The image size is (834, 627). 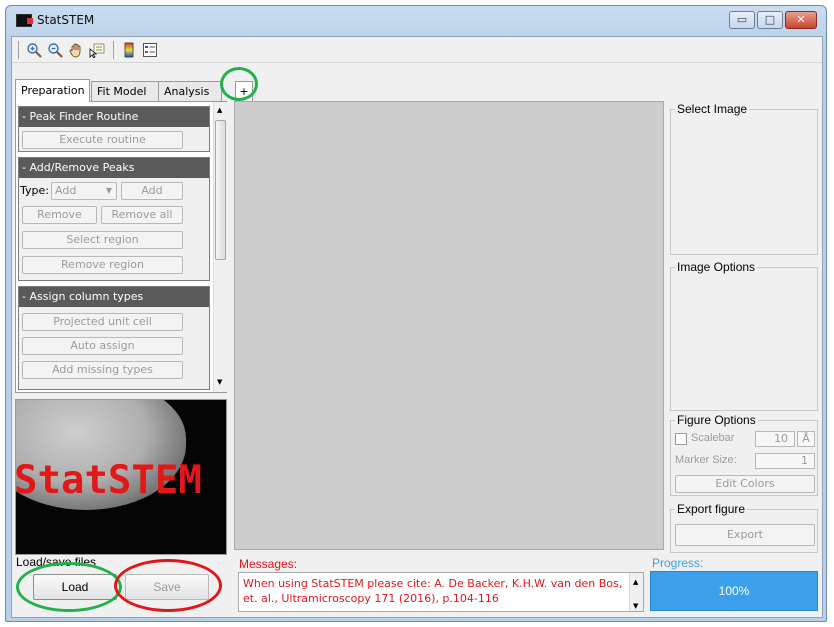 I want to click on chevron-down-icon: ▼, so click(x=108, y=190).